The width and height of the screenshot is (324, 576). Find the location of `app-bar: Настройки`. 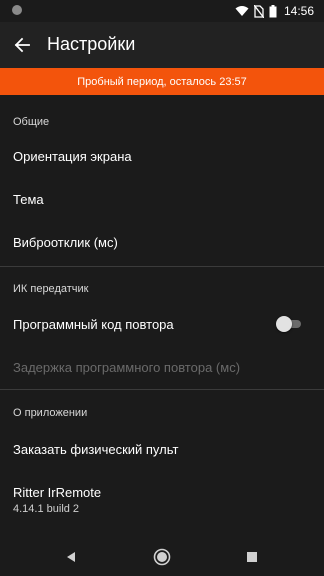

app-bar: Настройки is located at coordinates (162, 45).